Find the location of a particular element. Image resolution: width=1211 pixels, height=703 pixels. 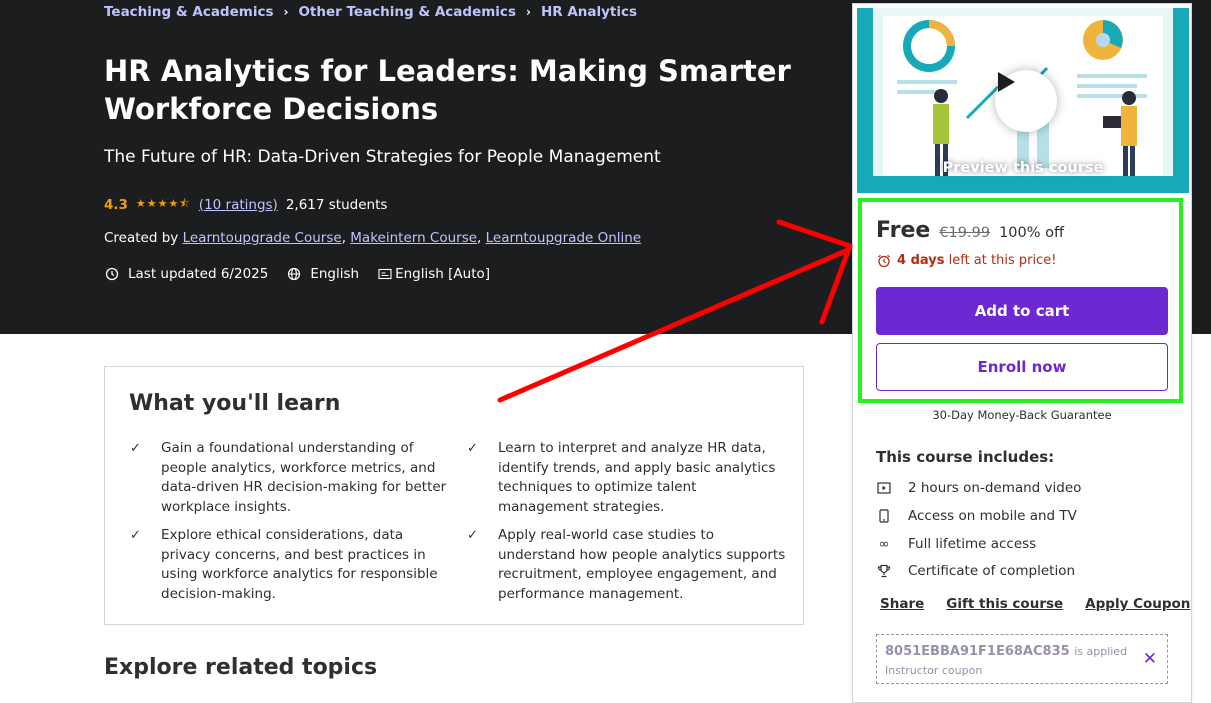

instructor-link-3: Learntoupgrade Online is located at coordinates (564, 238).